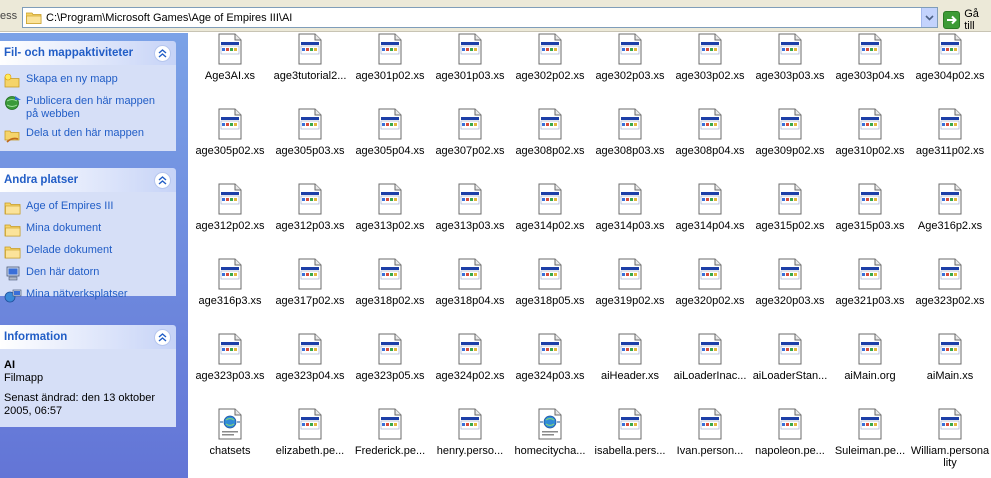 Image resolution: width=991 pixels, height=478 pixels. I want to click on file-name: age323p04.xs, so click(310, 376).